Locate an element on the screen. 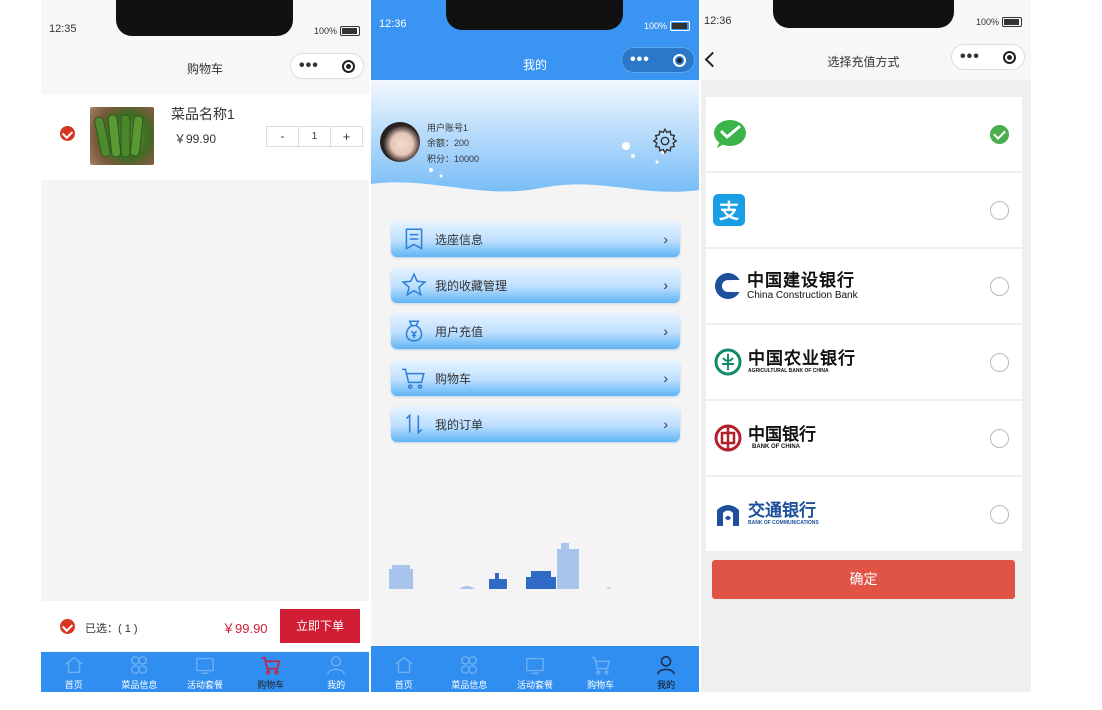 This screenshot has height=710, width=1102. tab-label: 首页 is located at coordinates (403, 685).